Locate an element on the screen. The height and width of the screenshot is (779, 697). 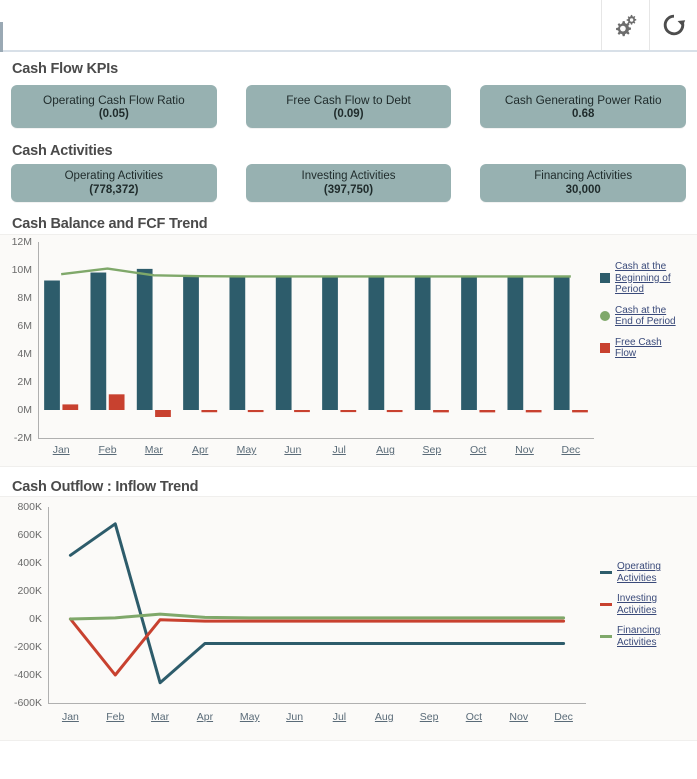
y-axis-tick-label: 6M is located at coordinates (24, 326).